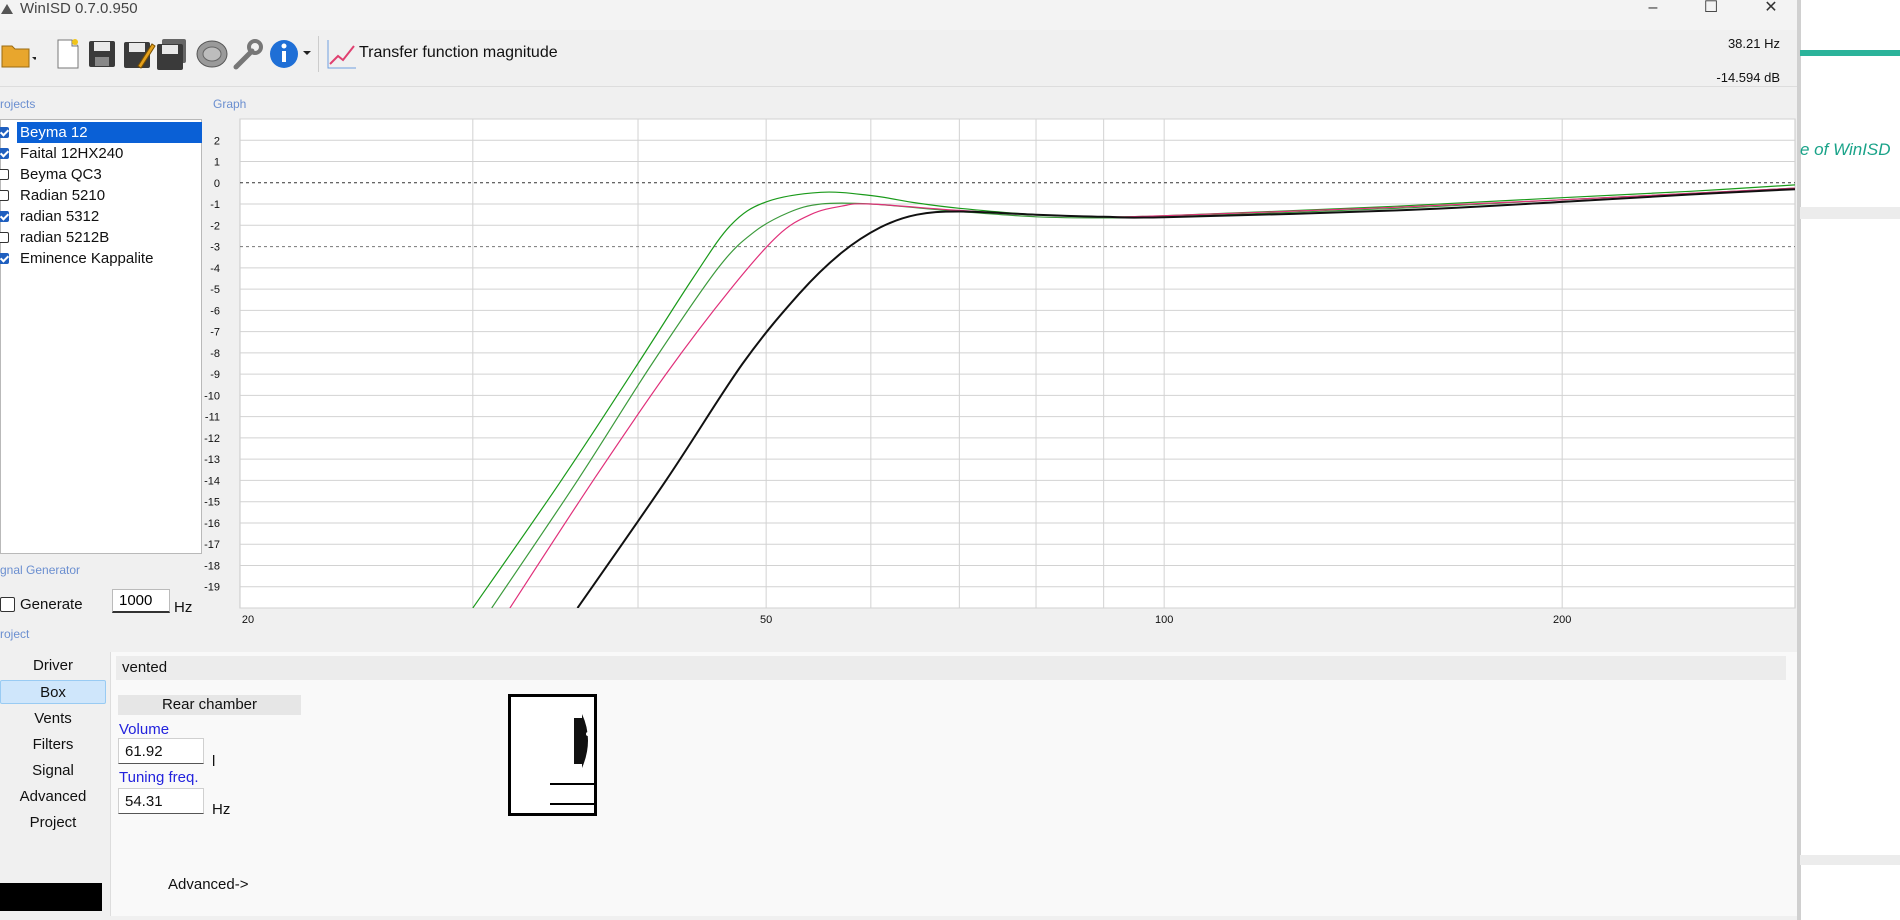 Image resolution: width=1900 pixels, height=920 pixels. I want to click on generator-unit: Hz, so click(183, 607).